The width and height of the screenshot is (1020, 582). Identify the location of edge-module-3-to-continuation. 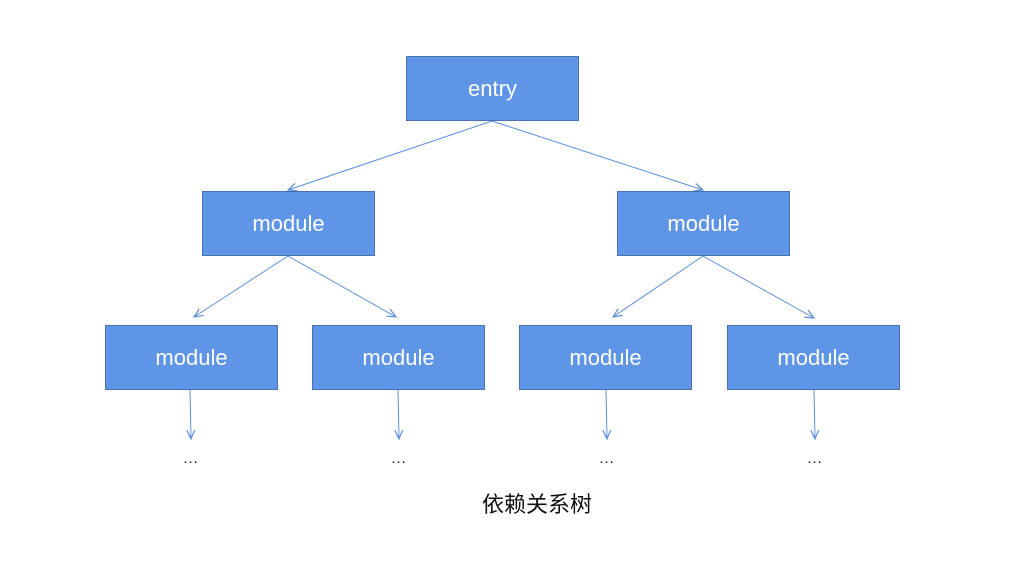
(606, 414).